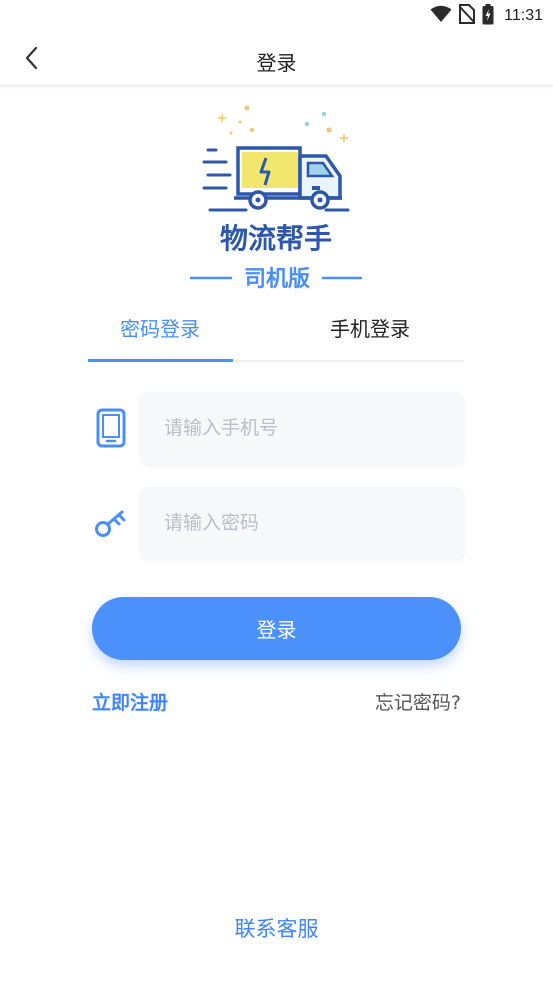 Image resolution: width=553 pixels, height=983 pixels. What do you see at coordinates (111, 523) in the screenshot?
I see `key-icon` at bounding box center [111, 523].